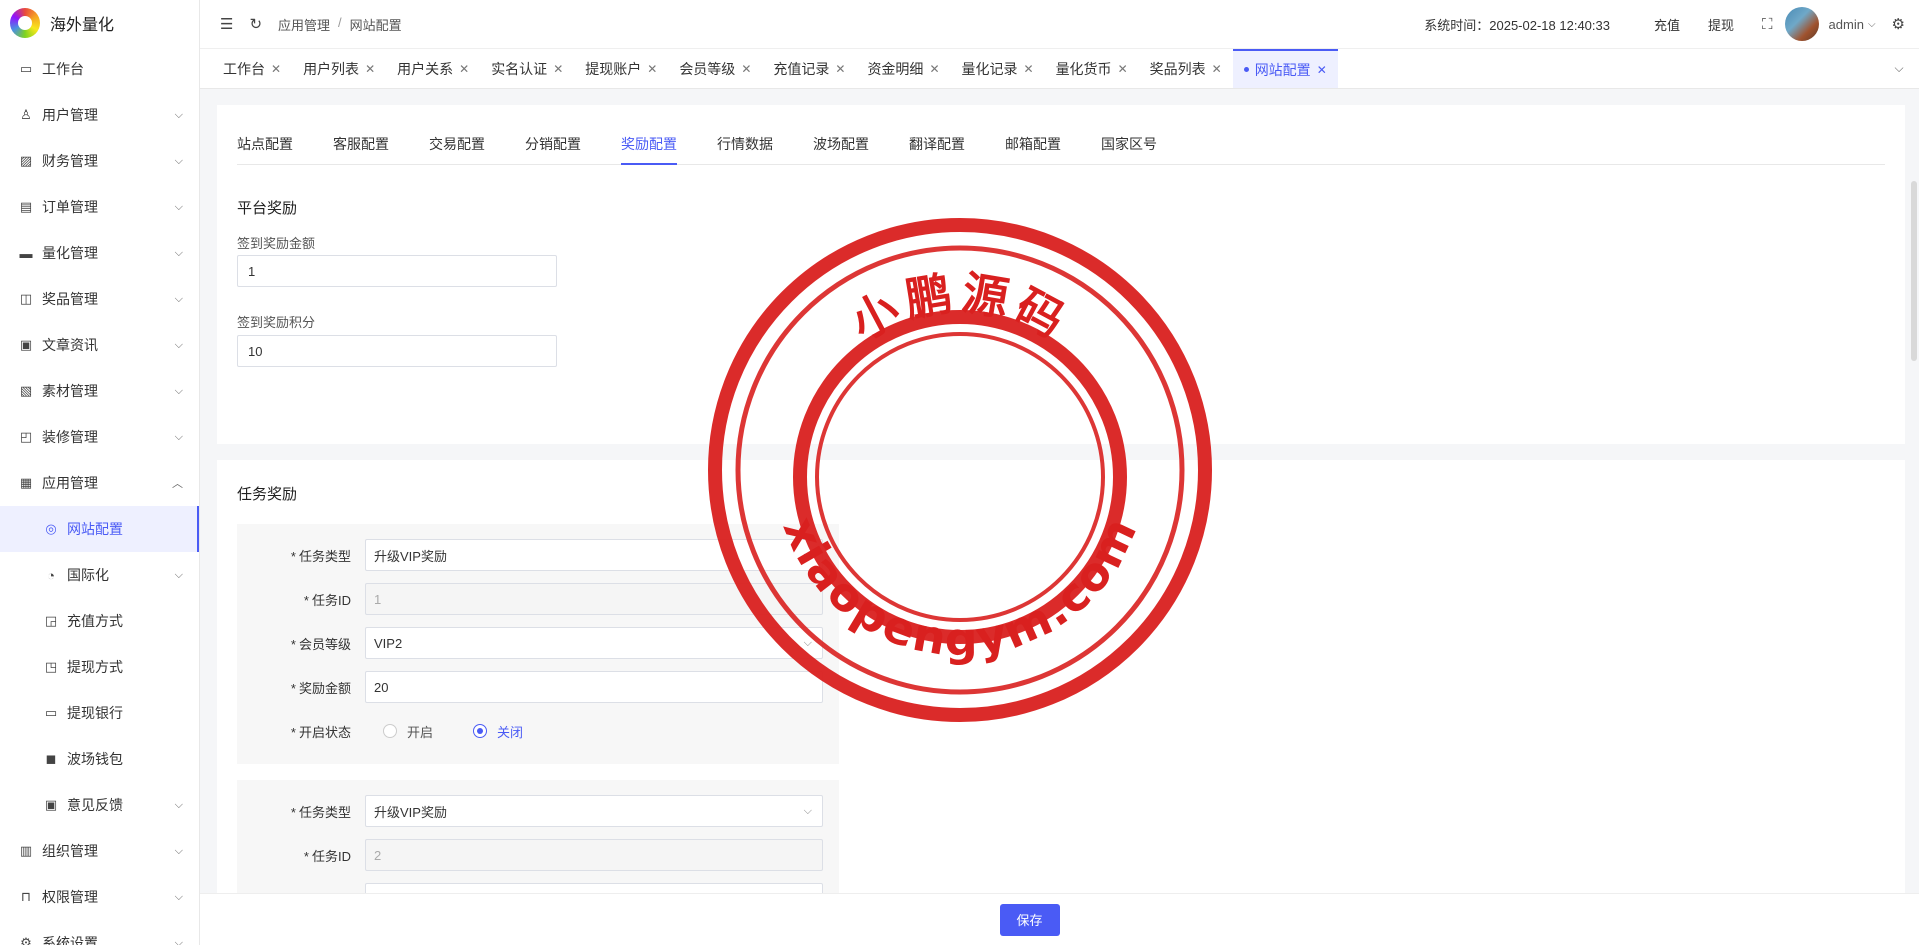 This screenshot has height=945, width=1919. I want to click on sidebar-item: ▧ 素材管理 ⌵, so click(99, 391).